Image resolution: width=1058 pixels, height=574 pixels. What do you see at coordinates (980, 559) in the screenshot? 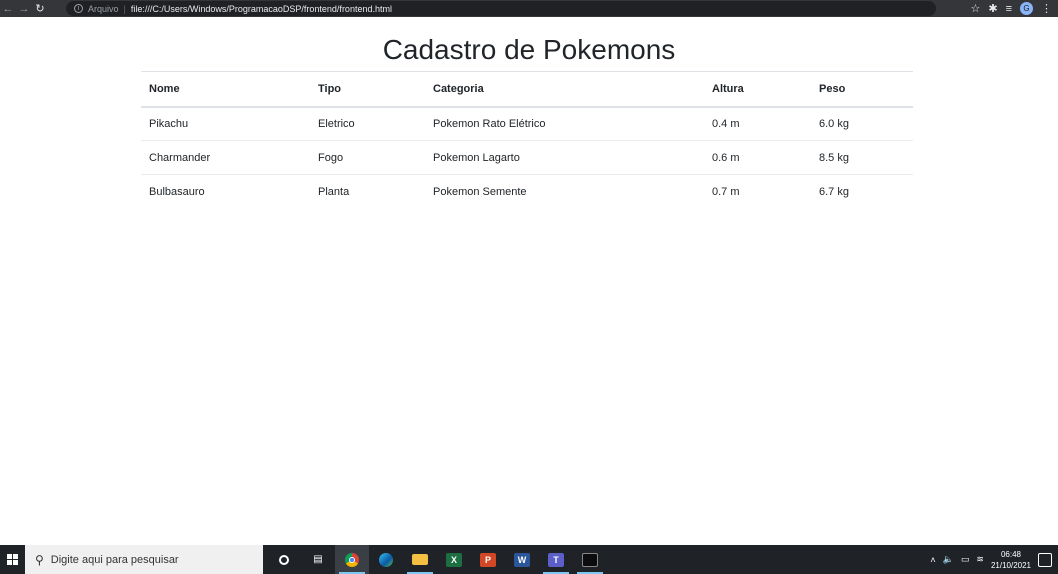
I see `wifi-icon: ≋` at bounding box center [980, 559].